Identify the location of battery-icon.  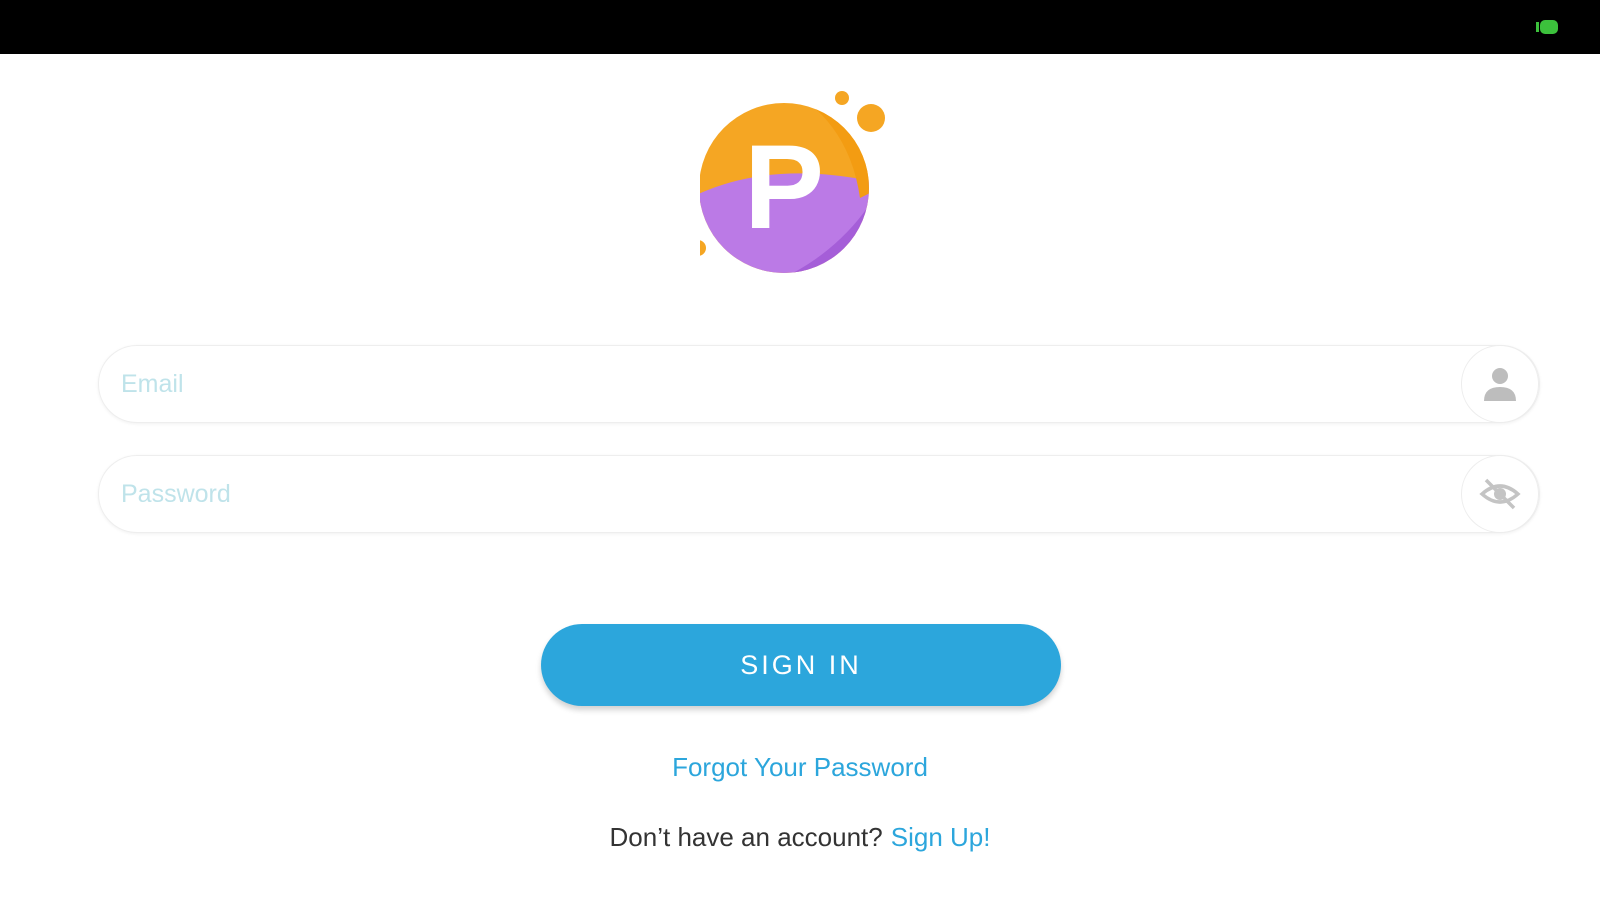
(1547, 27).